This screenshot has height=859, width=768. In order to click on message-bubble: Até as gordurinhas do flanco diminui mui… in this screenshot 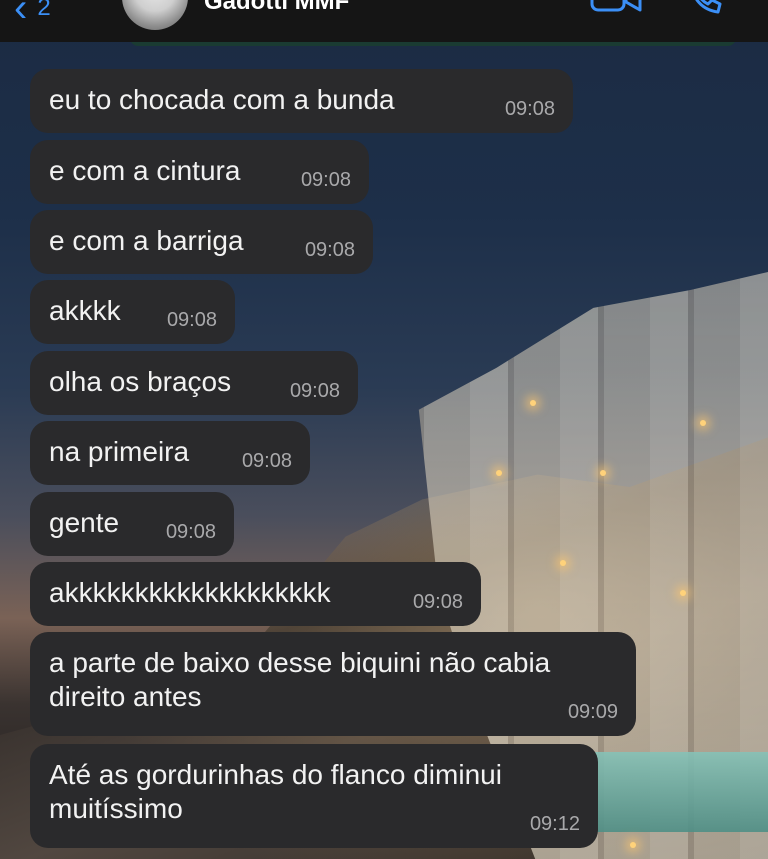, I will do `click(314, 796)`.